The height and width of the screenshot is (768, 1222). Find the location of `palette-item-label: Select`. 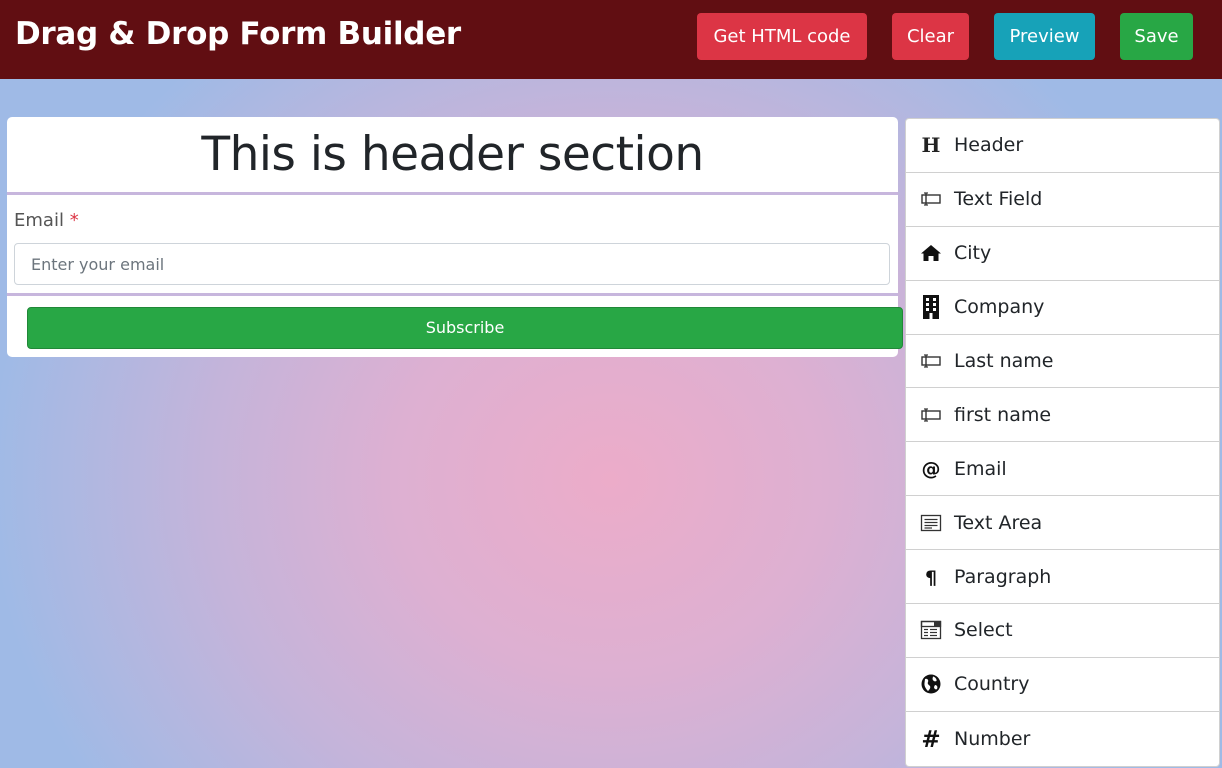

palette-item-label: Select is located at coordinates (983, 630).